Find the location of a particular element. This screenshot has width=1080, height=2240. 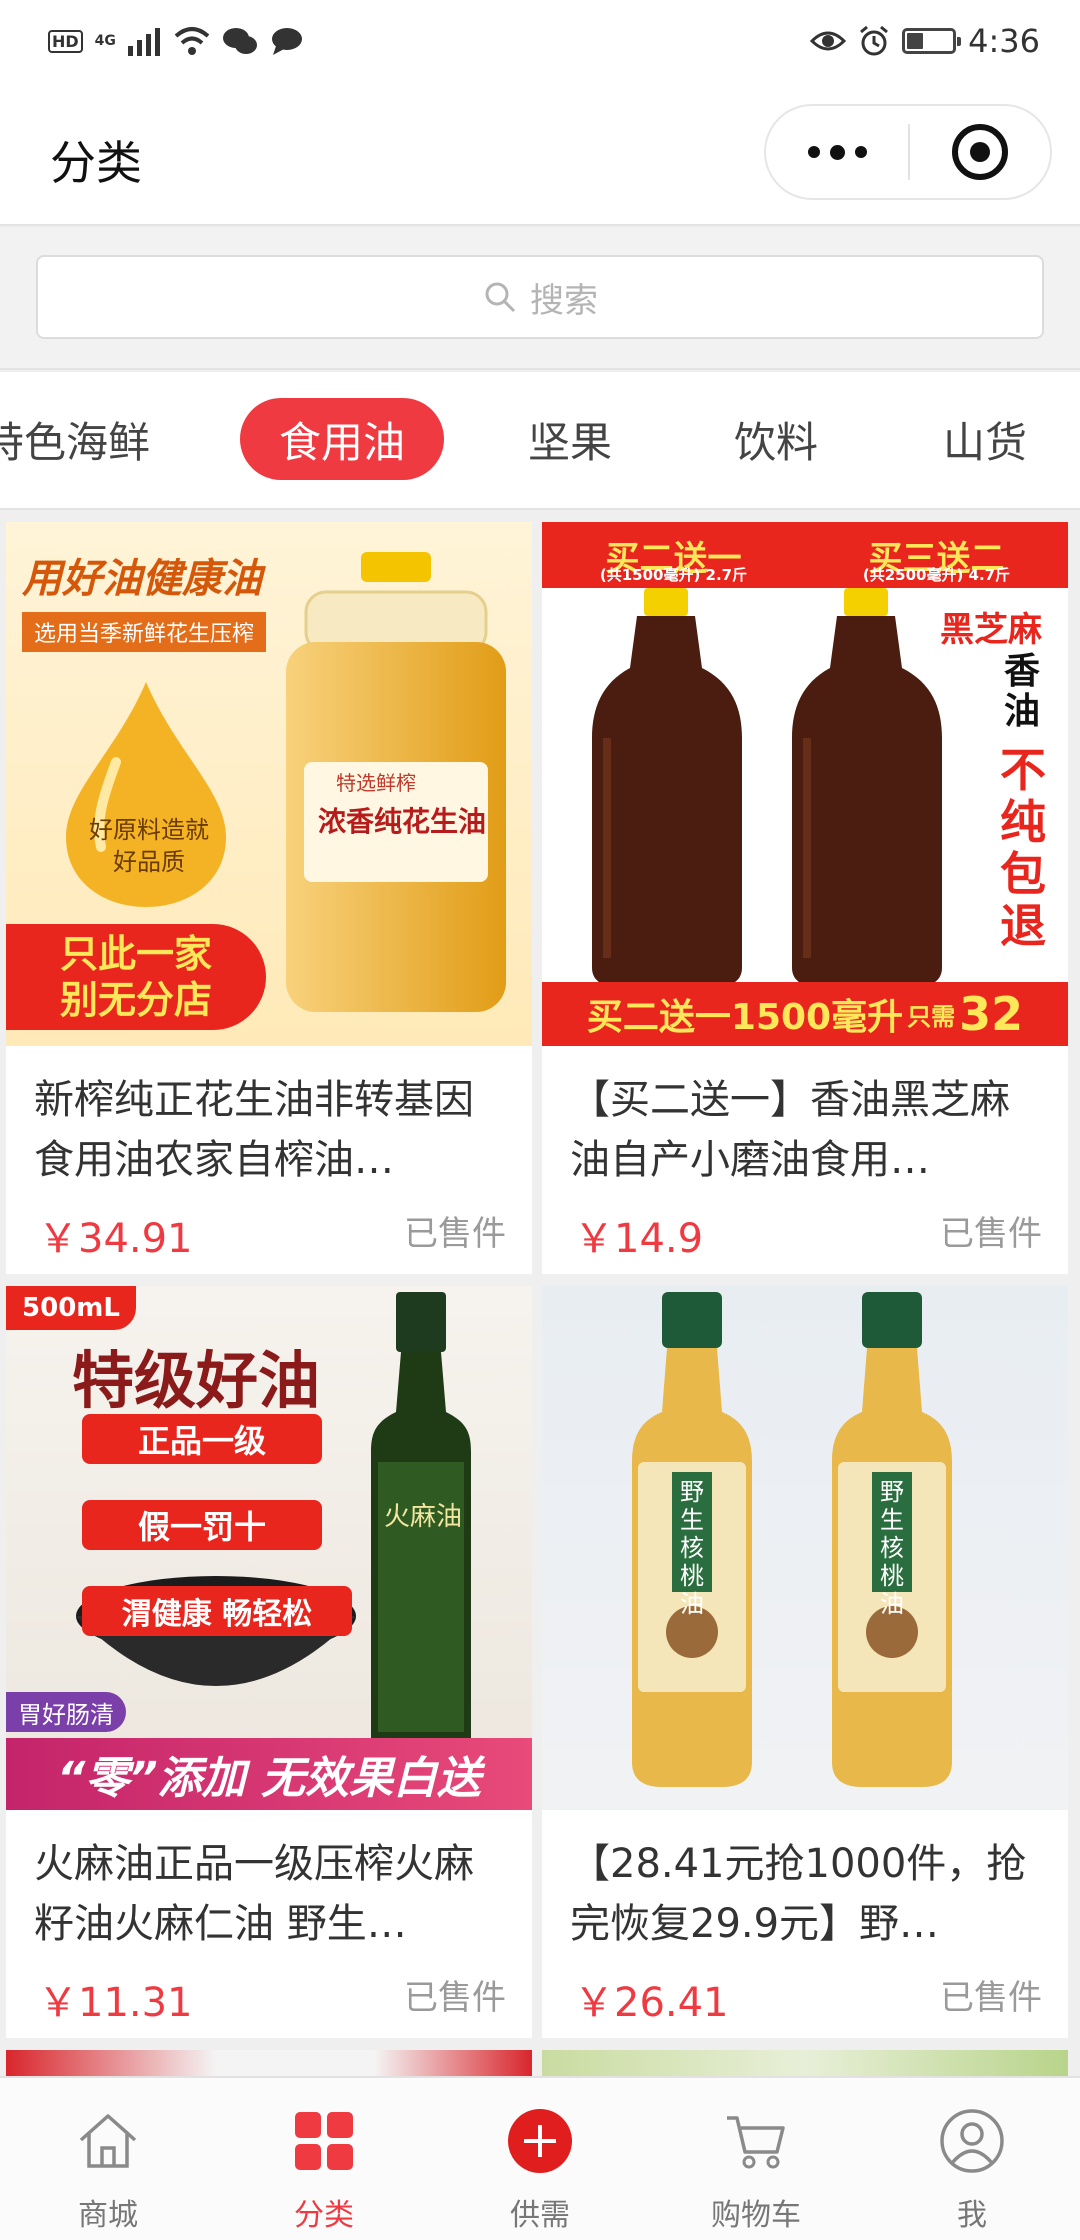

nav-label: 购物车 is located at coordinates (756, 2215).